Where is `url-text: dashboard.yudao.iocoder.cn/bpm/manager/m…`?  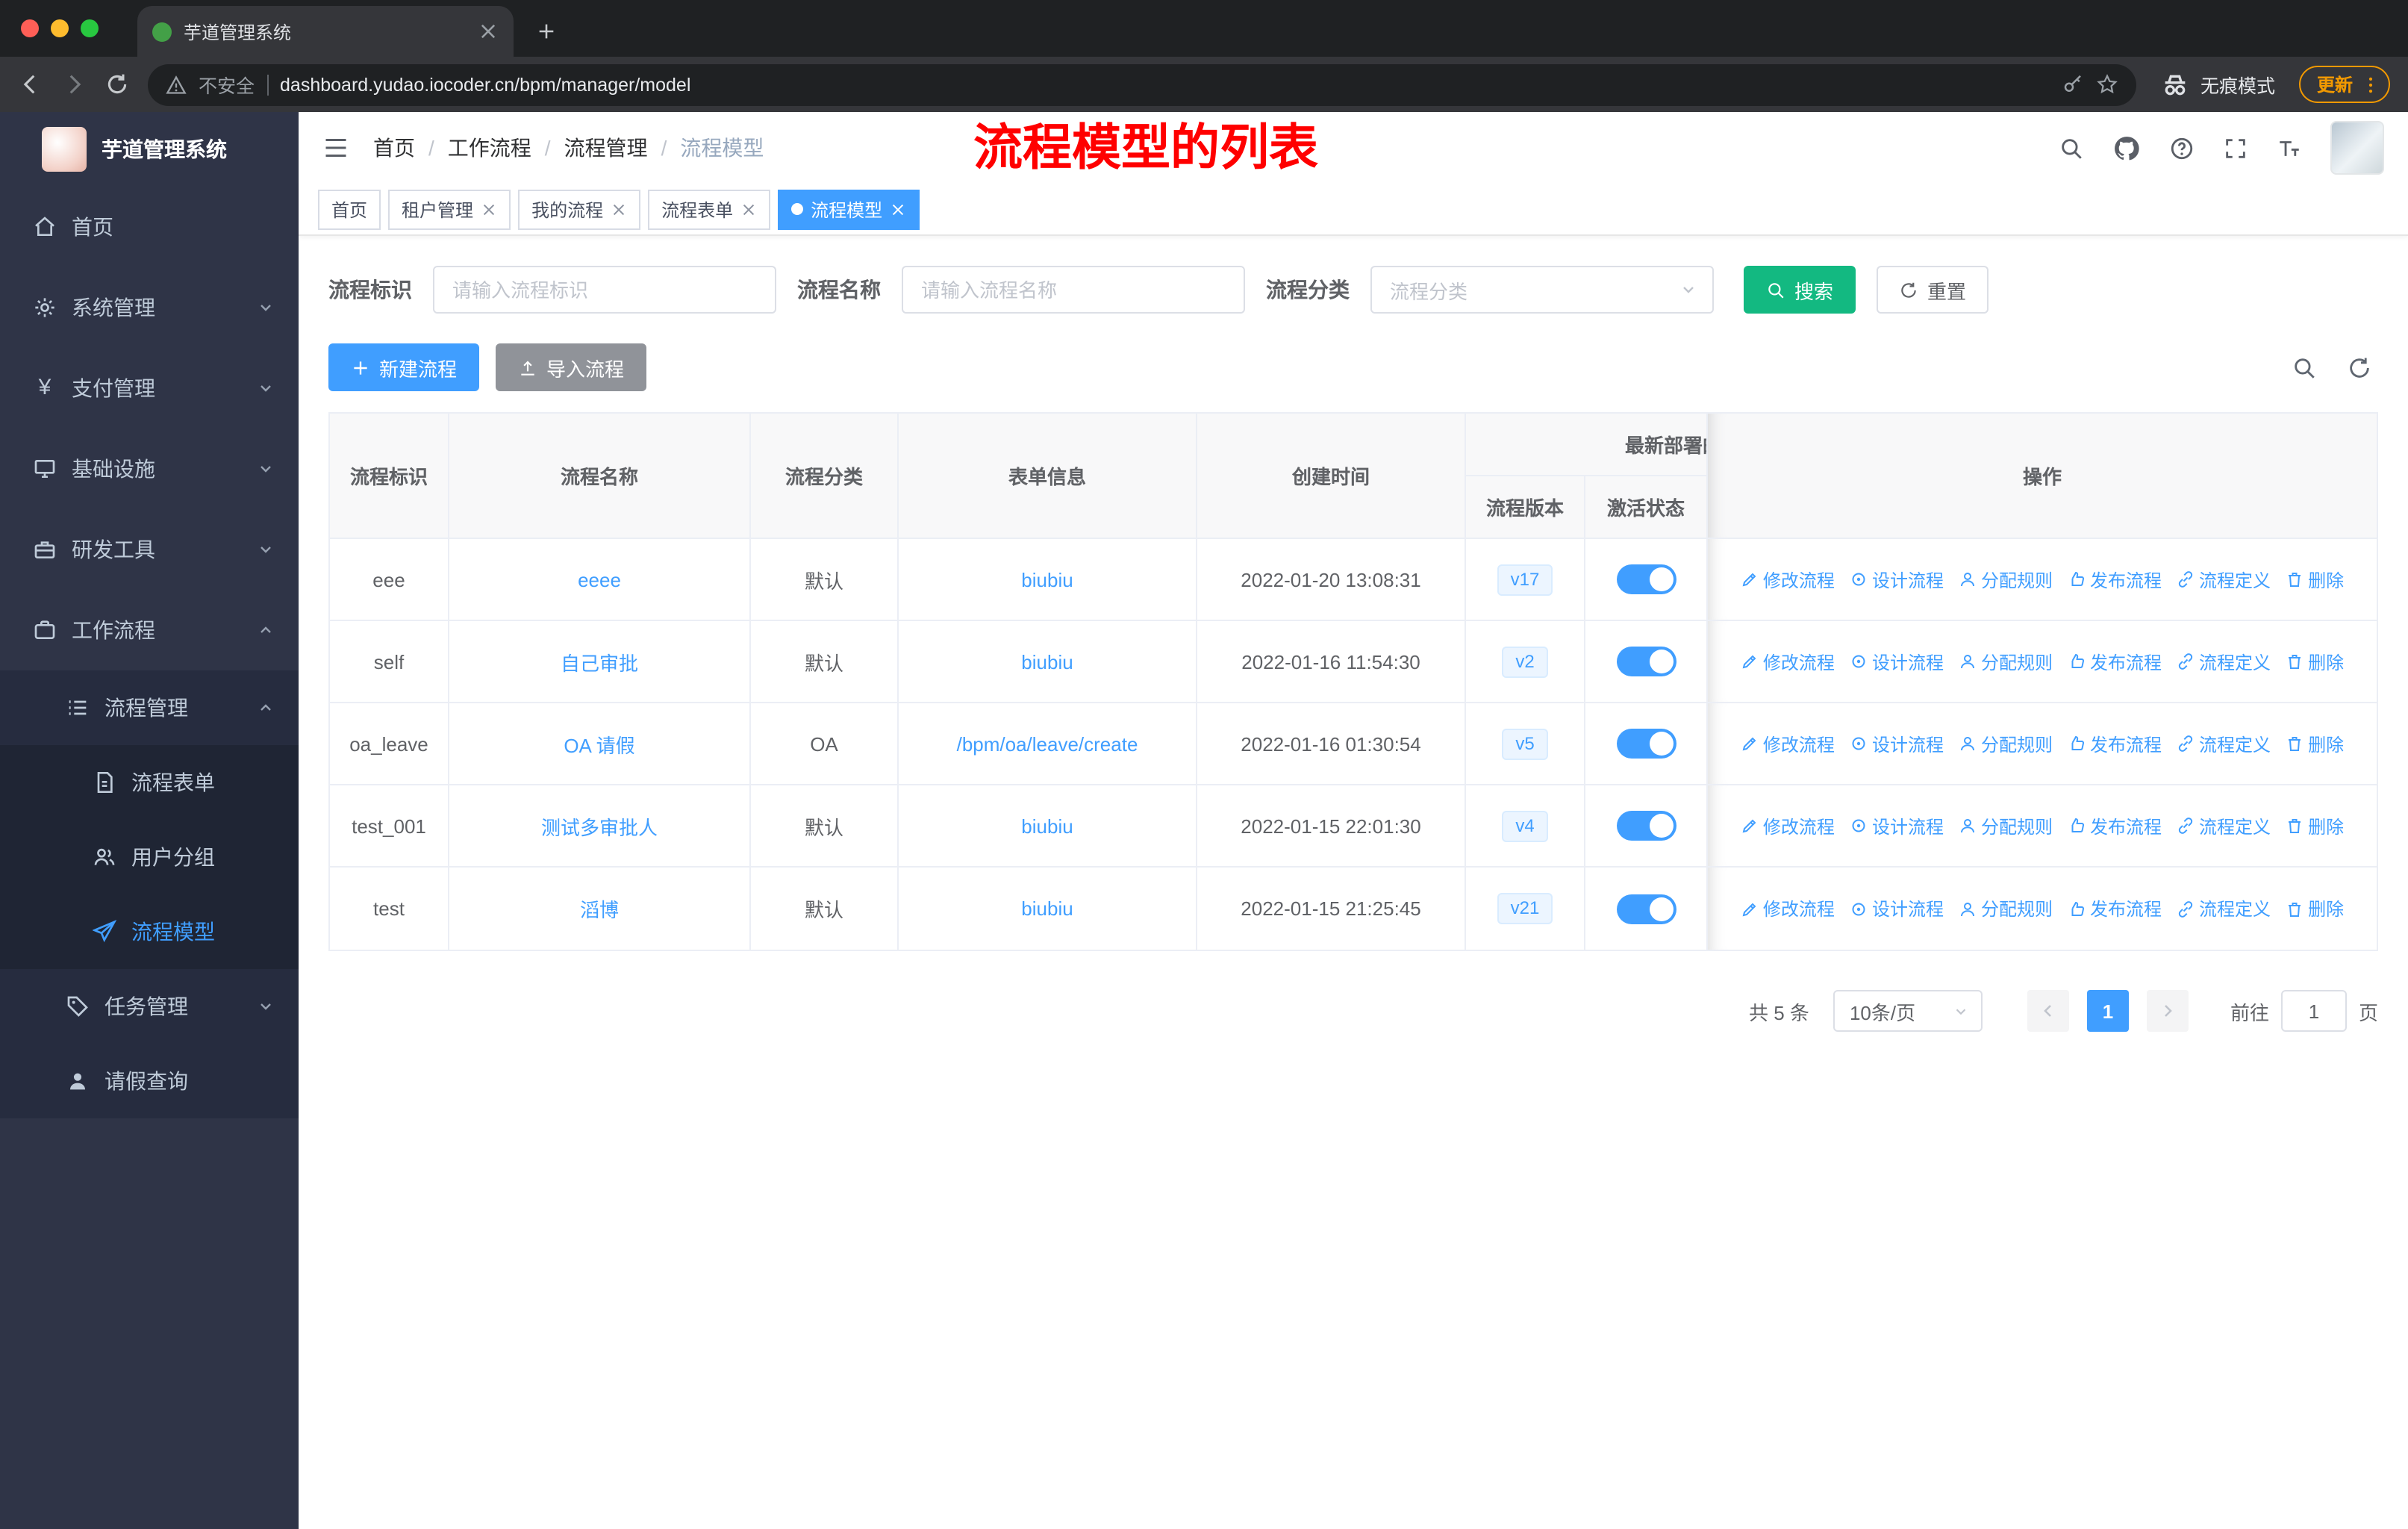 url-text: dashboard.yudao.iocoder.cn/bpm/manager/m… is located at coordinates (1165, 84).